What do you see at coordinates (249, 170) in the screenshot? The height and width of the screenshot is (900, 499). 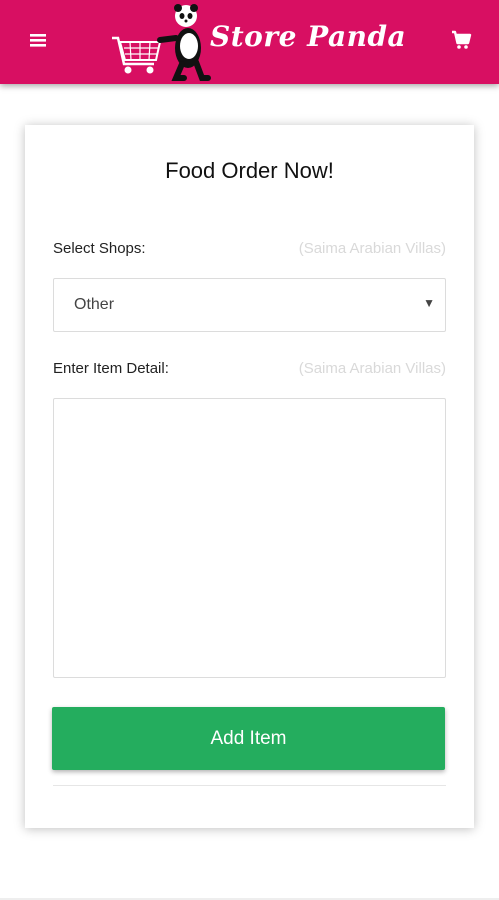 I see `form-title: Food Order Now!` at bounding box center [249, 170].